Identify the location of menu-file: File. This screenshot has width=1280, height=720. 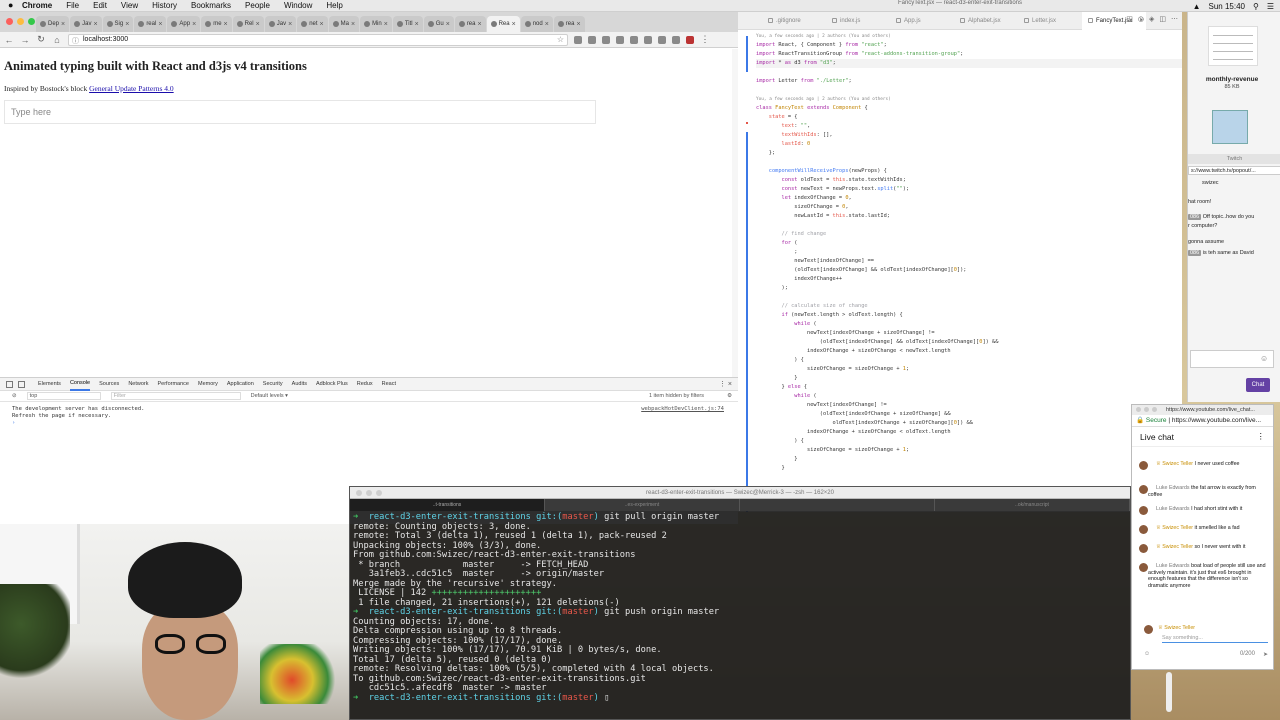
(72, 5).